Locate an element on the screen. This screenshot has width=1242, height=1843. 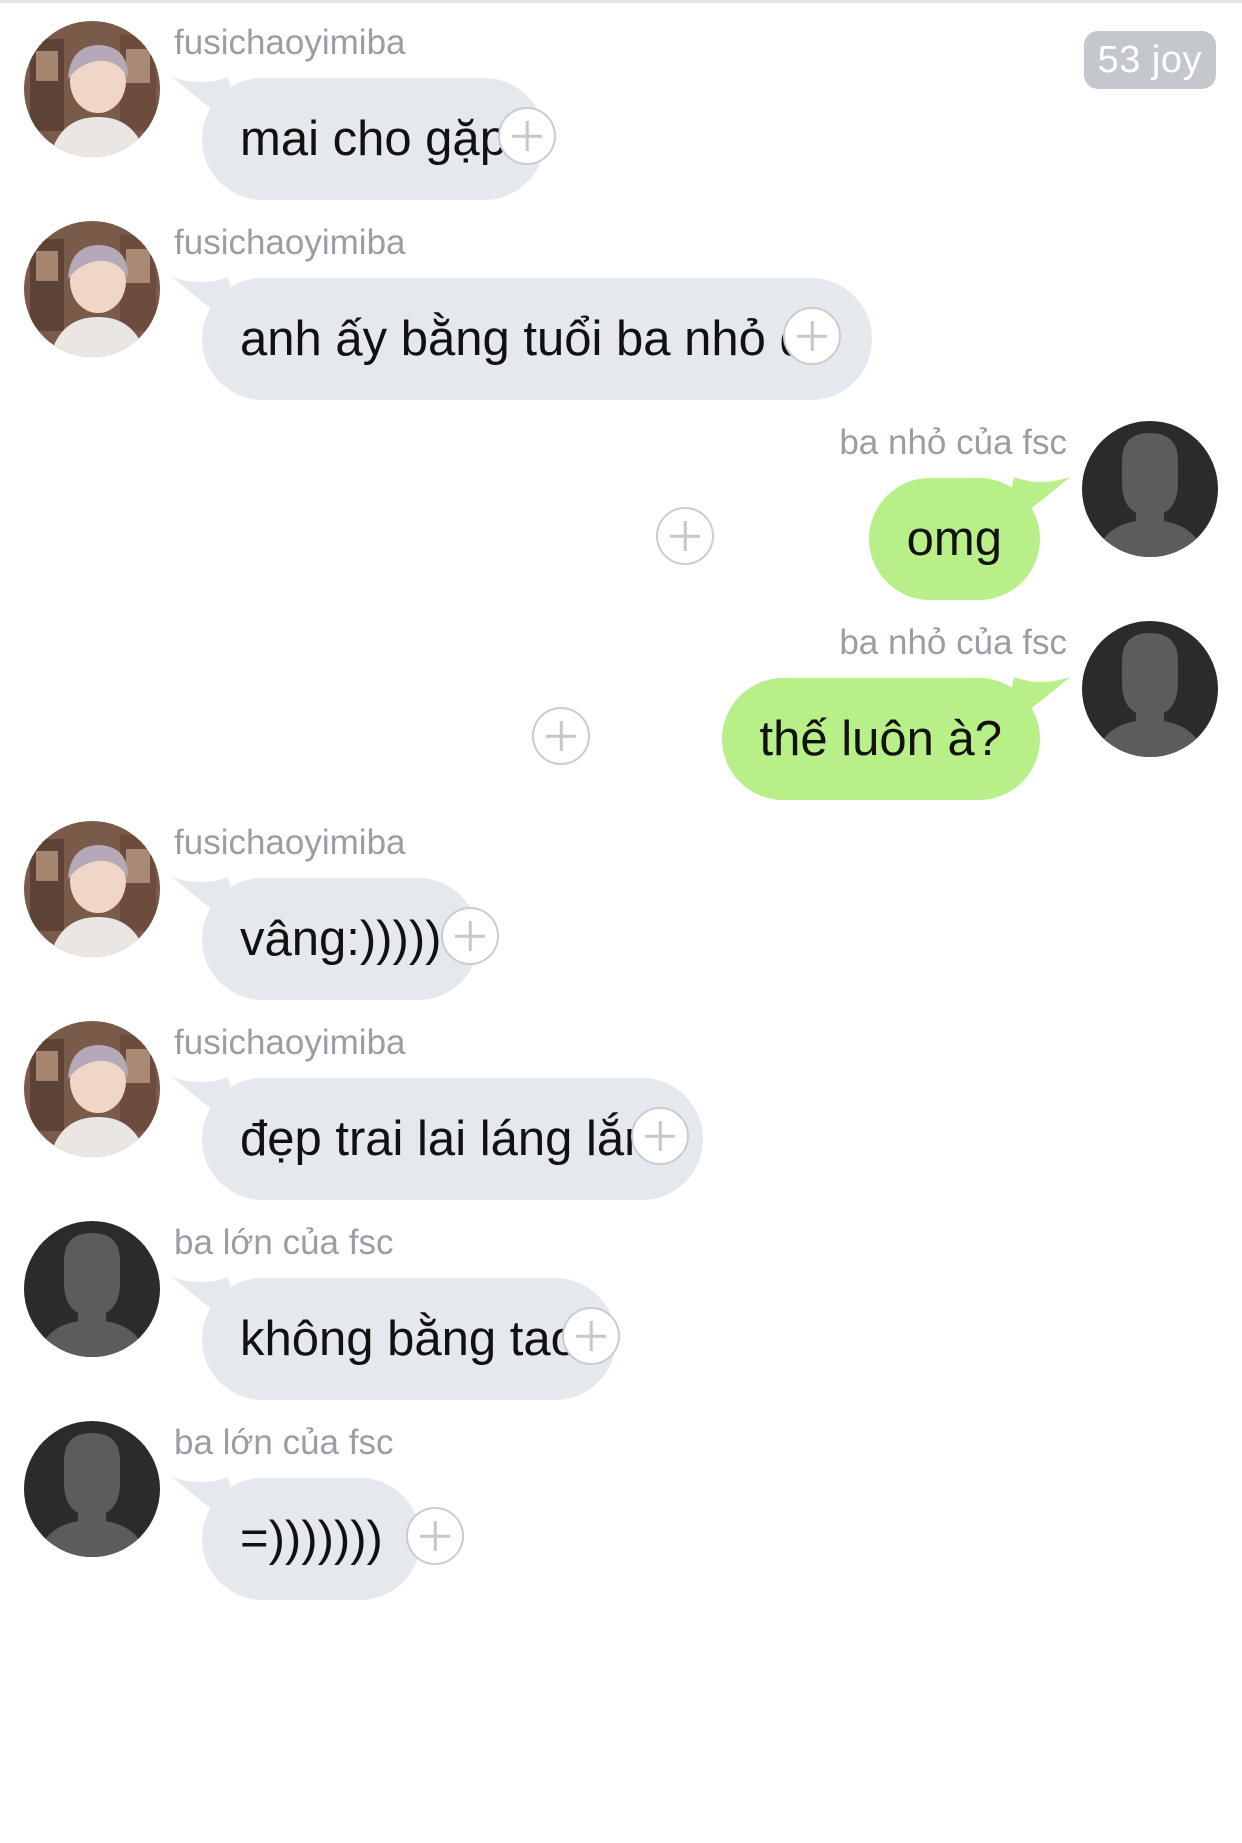
message-bubble: đẹp trai lai láng lắm is located at coordinates (452, 1139).